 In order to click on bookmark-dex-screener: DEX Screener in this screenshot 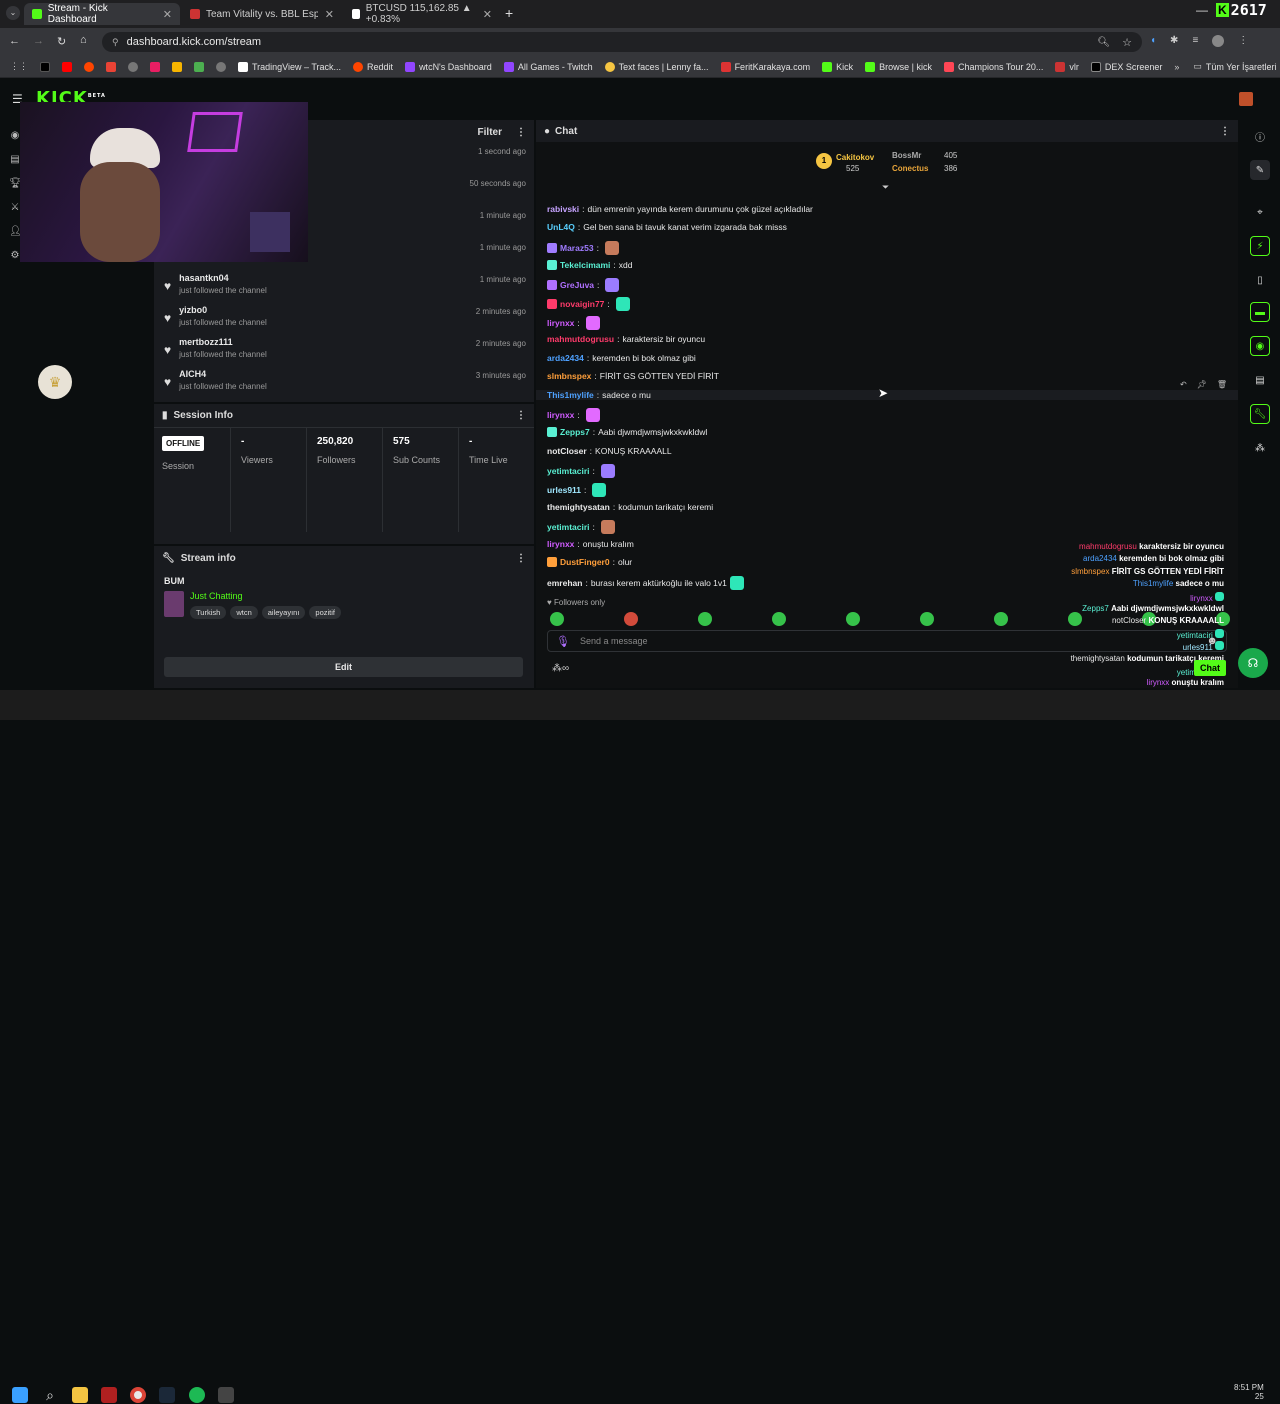, I will do `click(1126, 66)`.